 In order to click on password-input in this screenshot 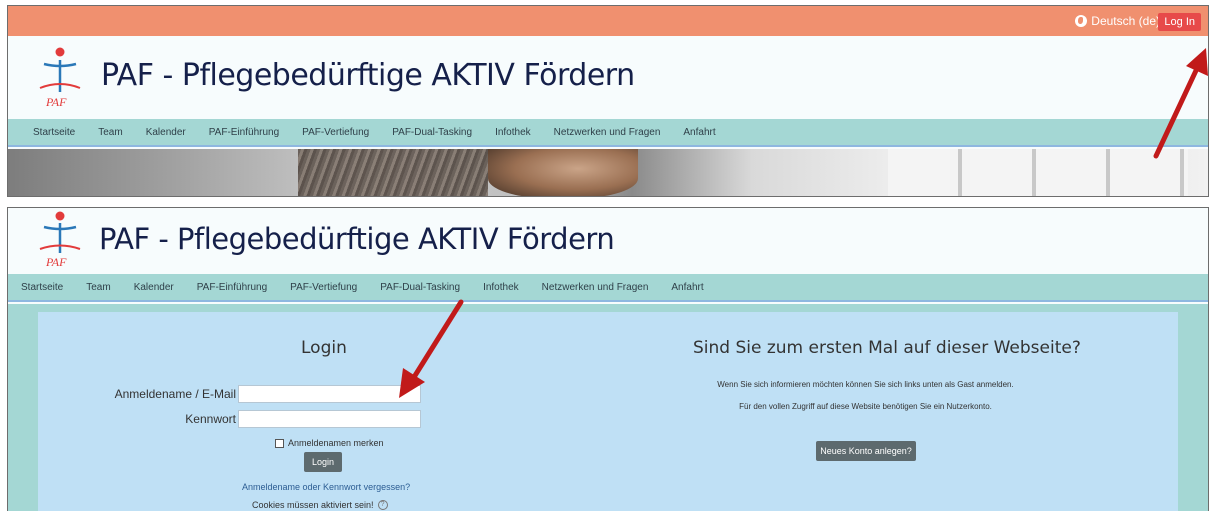, I will do `click(329, 419)`.